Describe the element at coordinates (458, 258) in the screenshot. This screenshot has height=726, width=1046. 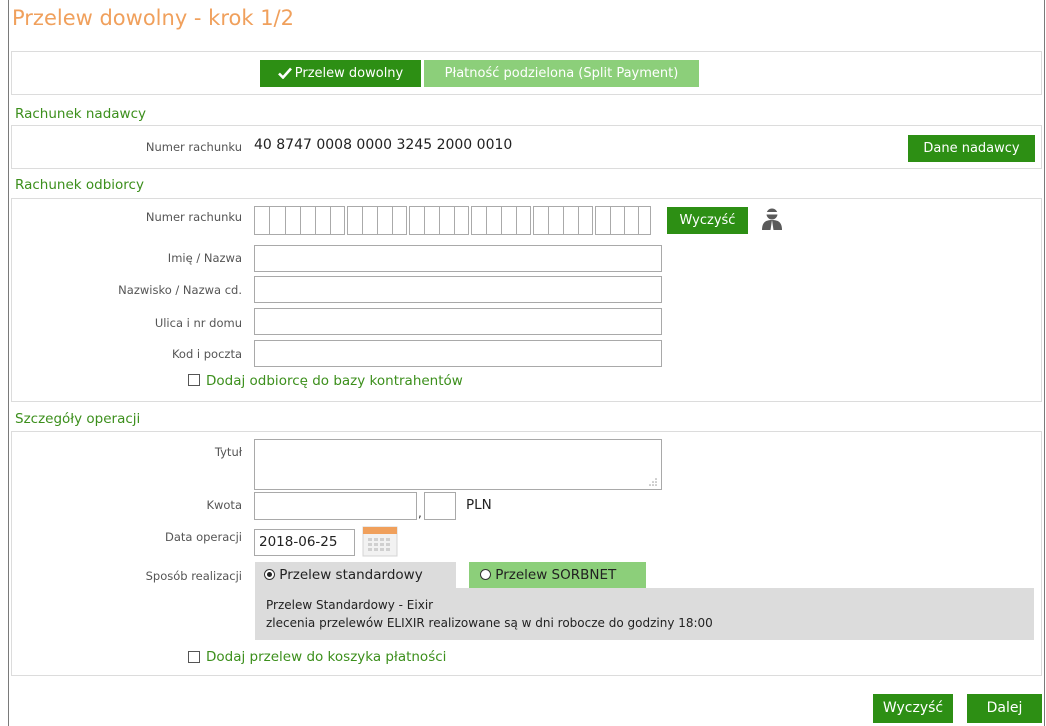
I see `recipient-name-input` at that location.